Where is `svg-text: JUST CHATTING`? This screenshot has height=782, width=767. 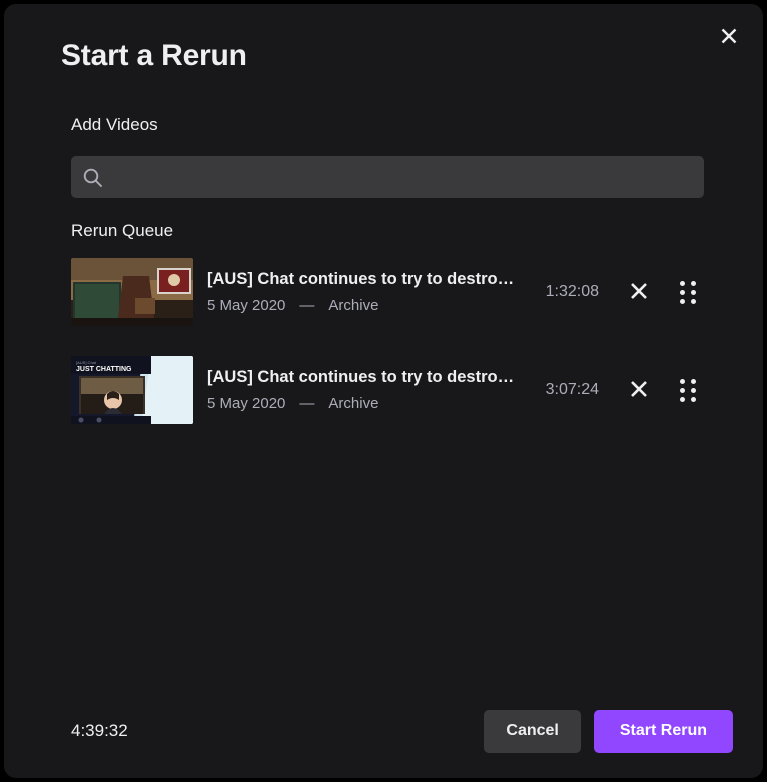
svg-text: JUST CHATTING is located at coordinates (104, 369).